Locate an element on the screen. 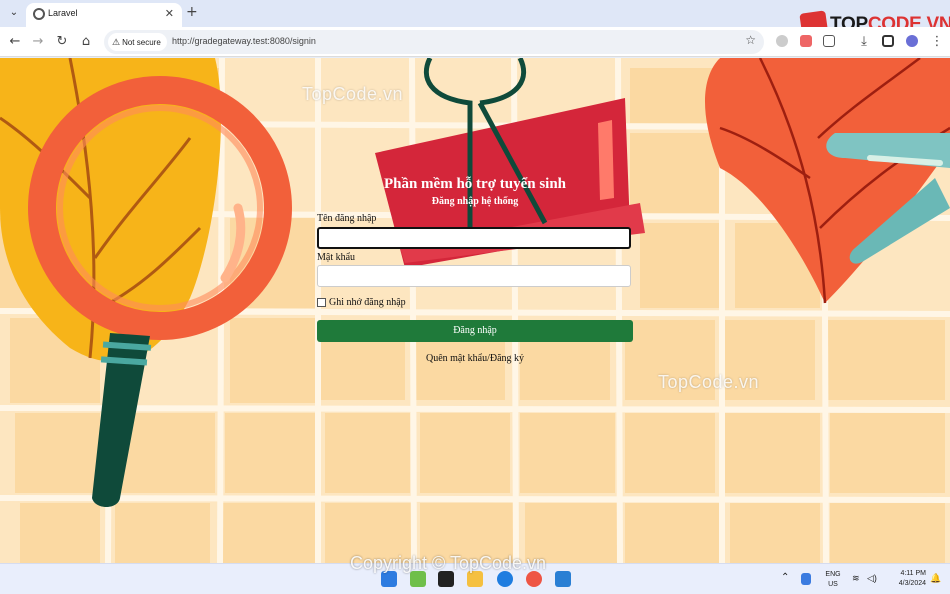 The image size is (950, 594). forgot-register-link: Quên mật khẩu/Đăng ký is located at coordinates (475, 358).